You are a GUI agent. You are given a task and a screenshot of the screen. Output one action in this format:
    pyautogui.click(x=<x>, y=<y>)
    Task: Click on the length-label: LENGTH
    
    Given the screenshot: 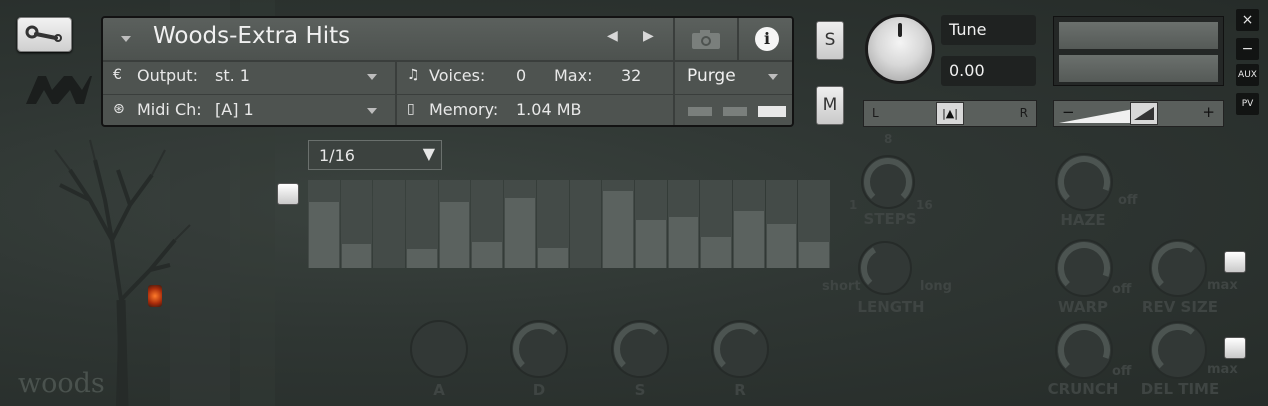 What is the action you would take?
    pyautogui.click(x=891, y=307)
    